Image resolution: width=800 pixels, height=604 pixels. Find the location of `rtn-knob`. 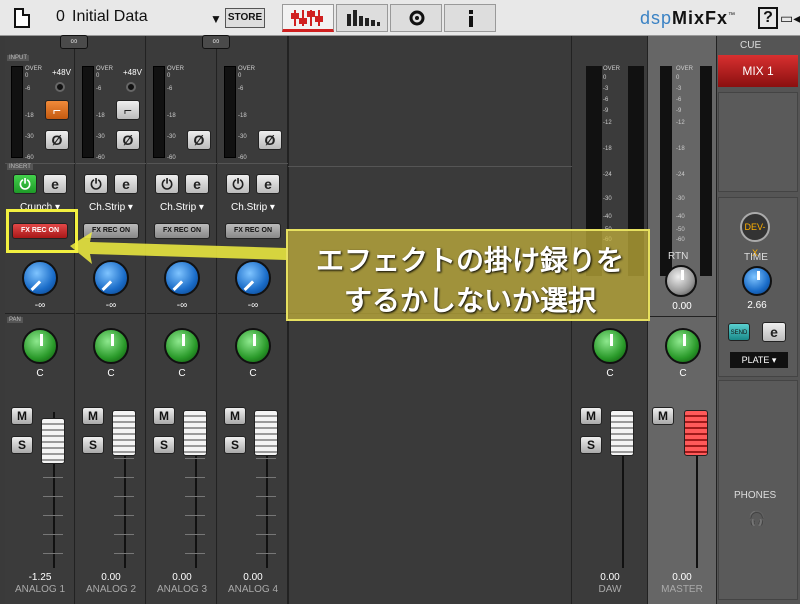

rtn-knob is located at coordinates (681, 281).